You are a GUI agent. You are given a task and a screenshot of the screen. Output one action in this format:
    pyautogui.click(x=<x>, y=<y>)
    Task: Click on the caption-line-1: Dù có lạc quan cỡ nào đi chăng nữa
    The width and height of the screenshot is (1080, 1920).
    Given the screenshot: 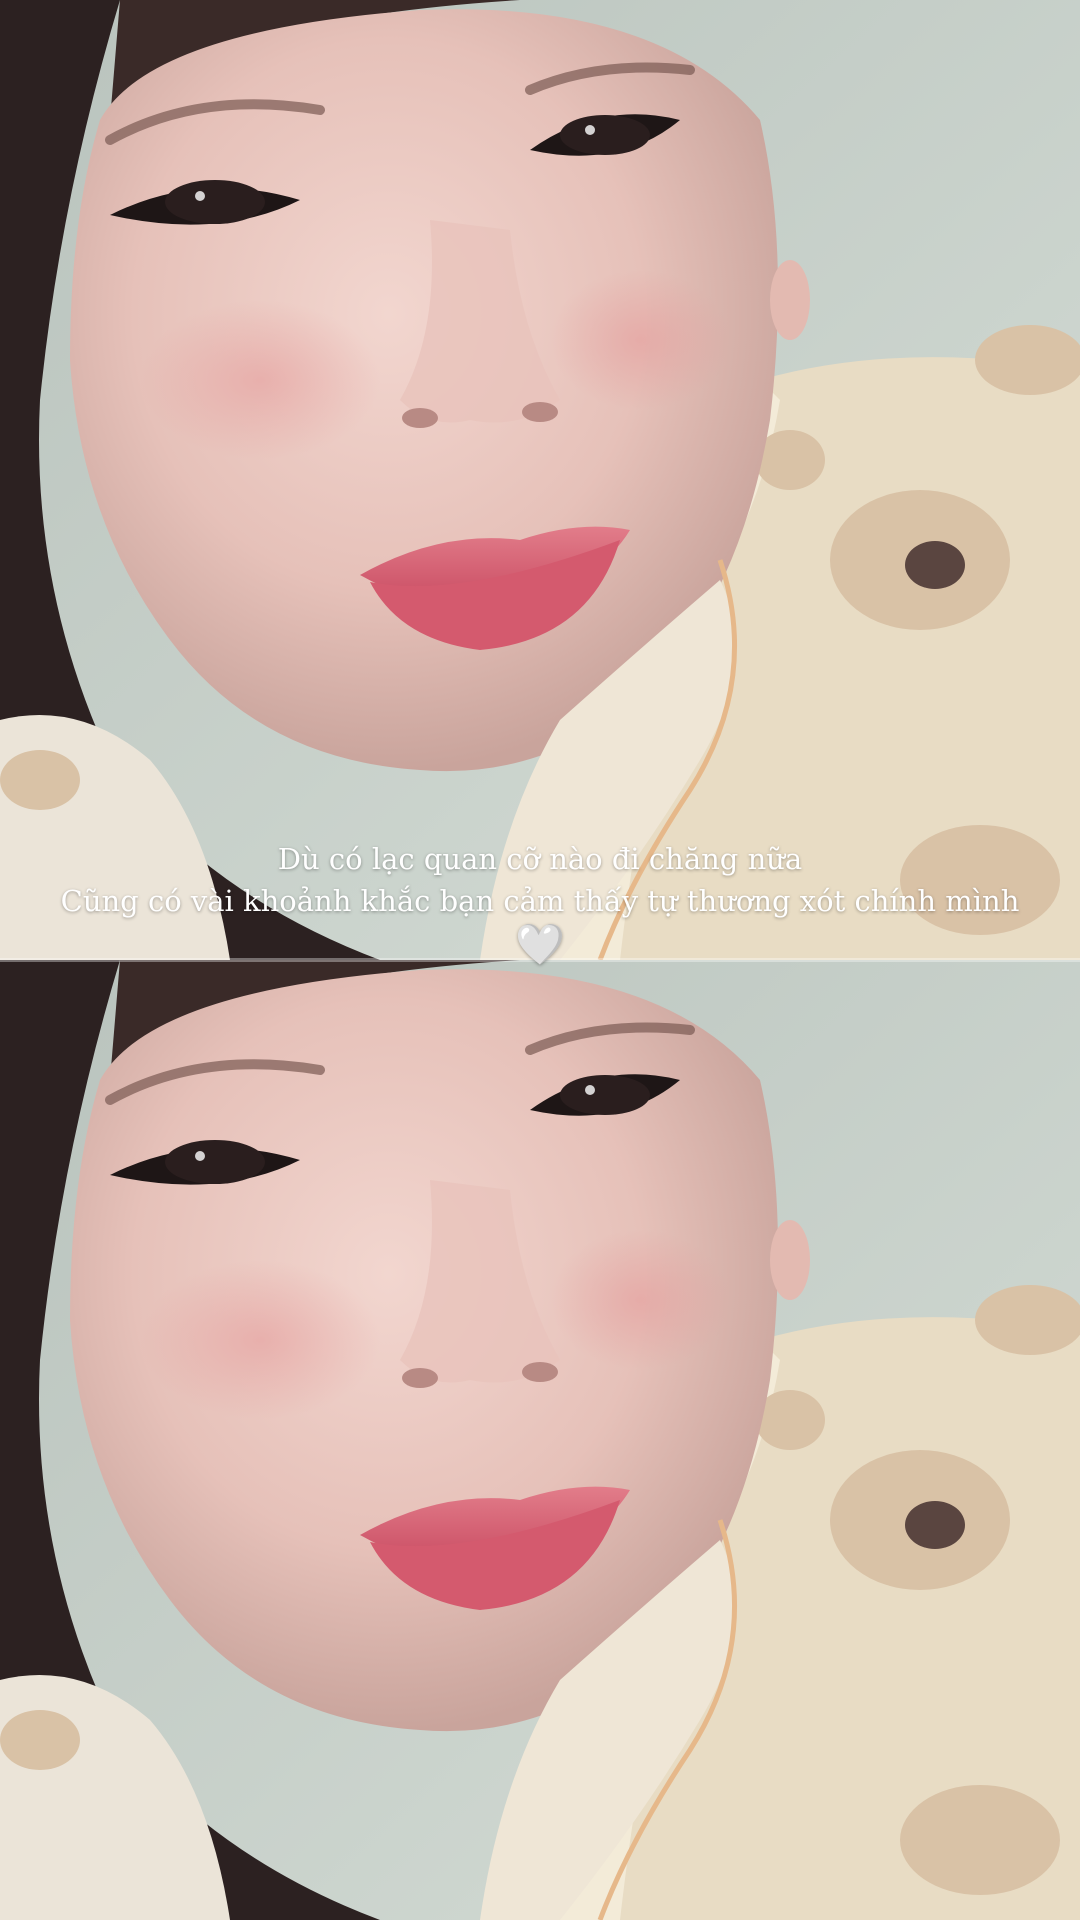 What is the action you would take?
    pyautogui.click(x=540, y=859)
    